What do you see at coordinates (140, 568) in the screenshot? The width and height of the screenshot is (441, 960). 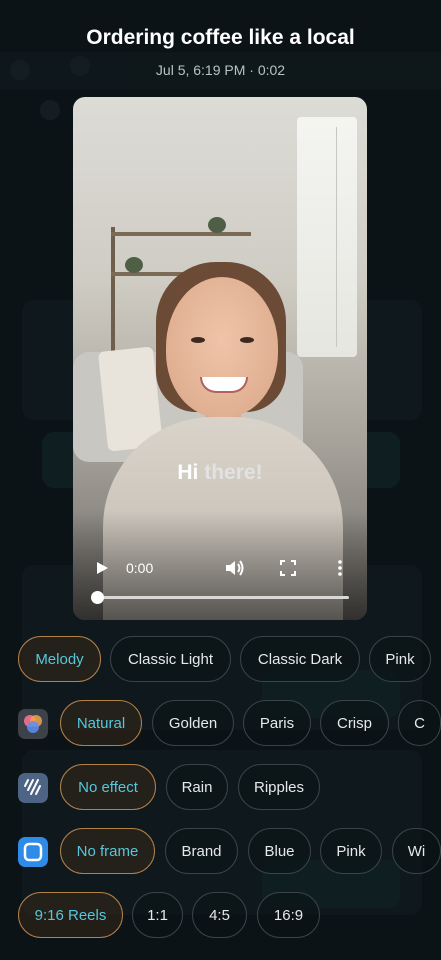 I see `current-time: 0:00` at bounding box center [140, 568].